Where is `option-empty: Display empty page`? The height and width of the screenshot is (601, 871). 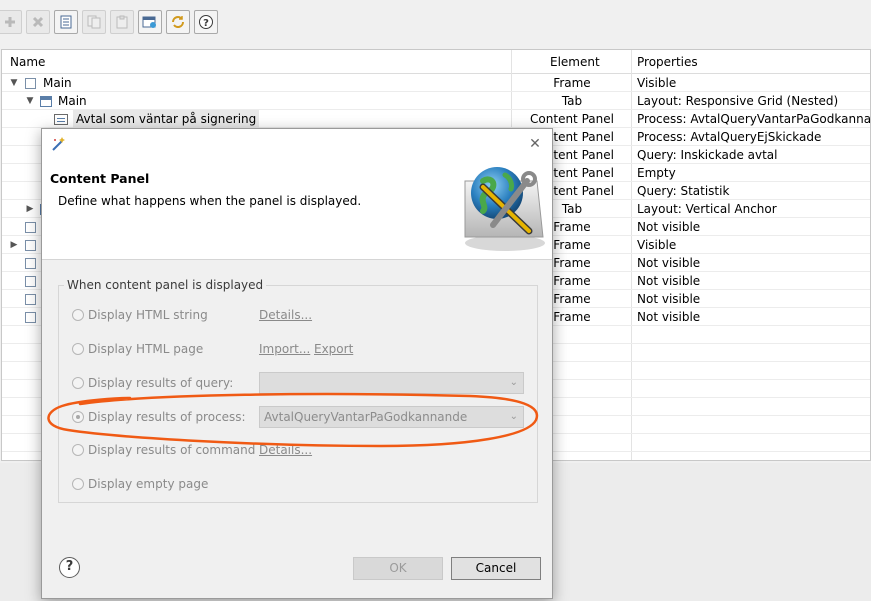
option-empty: Display empty page is located at coordinates (140, 484).